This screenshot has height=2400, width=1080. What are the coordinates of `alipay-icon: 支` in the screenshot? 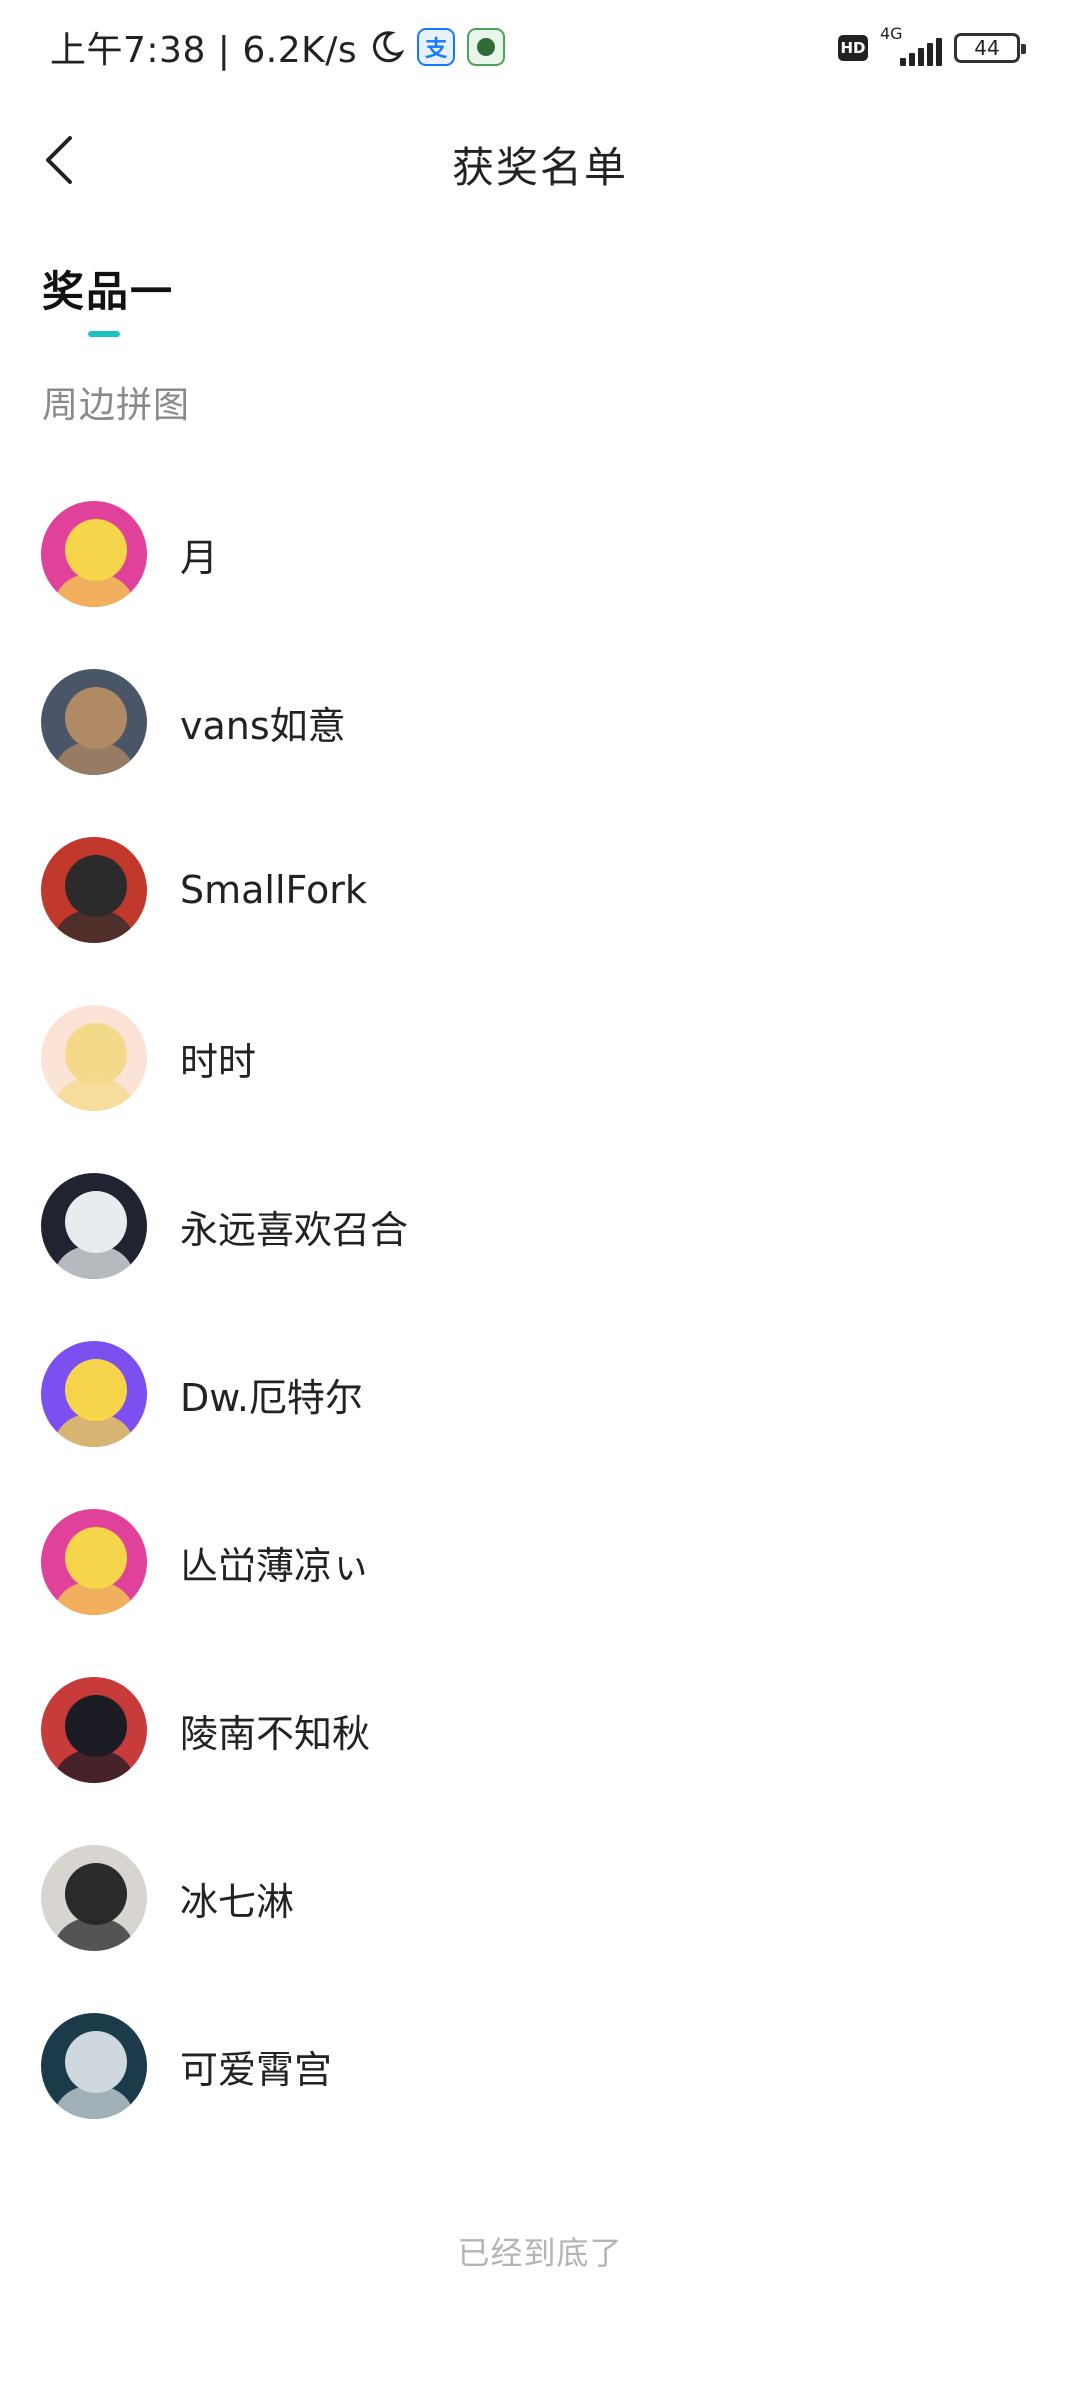 It's located at (436, 47).